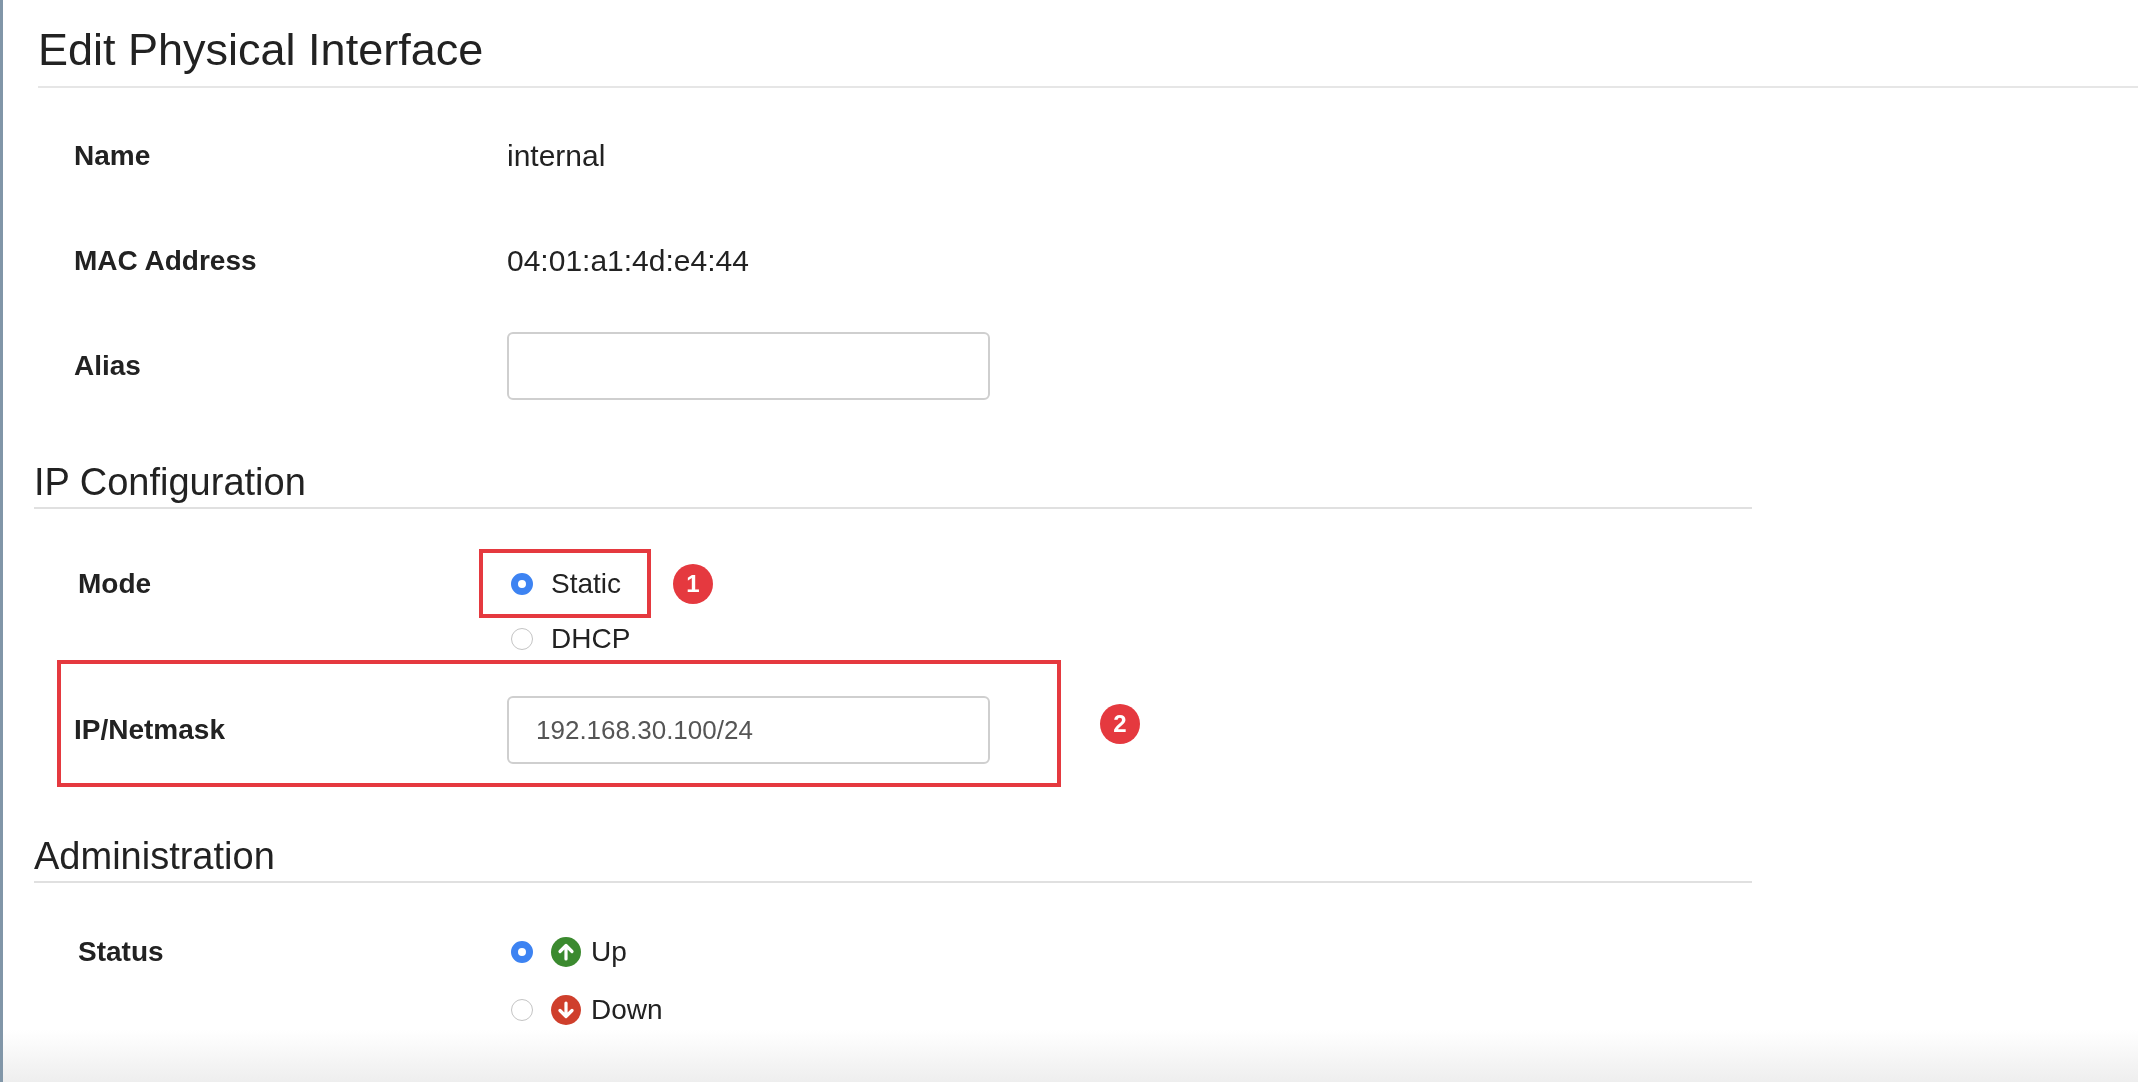 This screenshot has height=1082, width=2138. What do you see at coordinates (748, 730) in the screenshot?
I see `text-field: 192.168.30.100/24` at bounding box center [748, 730].